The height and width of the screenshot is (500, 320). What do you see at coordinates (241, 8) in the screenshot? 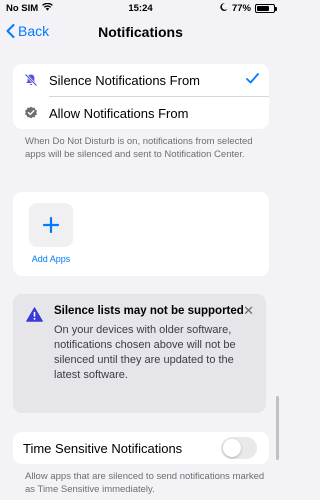
I see `battery-percent: 77%` at bounding box center [241, 8].